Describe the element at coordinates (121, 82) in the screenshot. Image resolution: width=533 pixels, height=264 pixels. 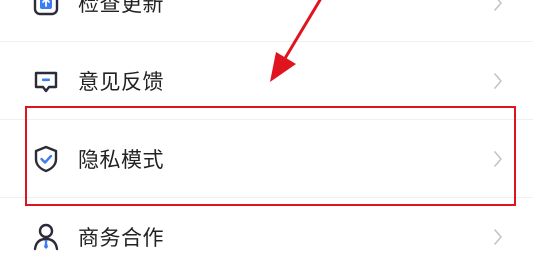
I see `settings-item-label: 意见反馈` at that location.